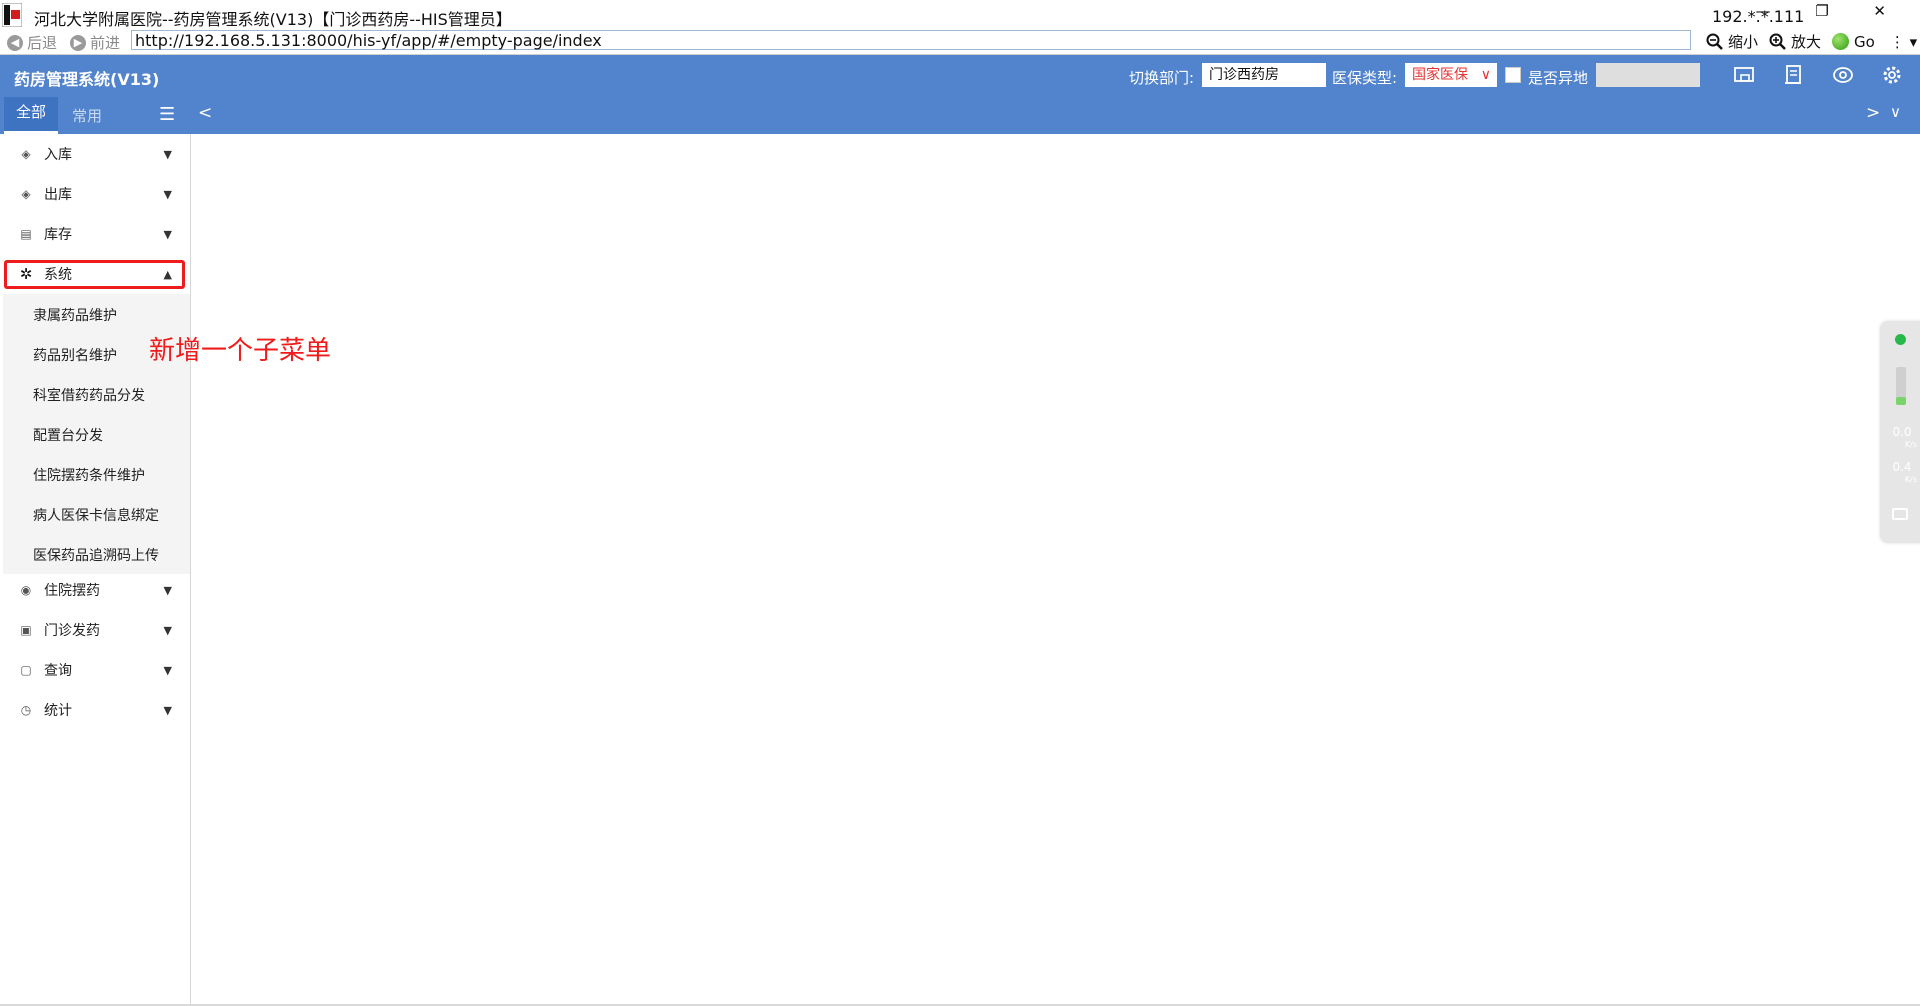 The height and width of the screenshot is (1006, 1920). Describe the element at coordinates (1902, 467) in the screenshot. I see `download-speed: 0.4` at that location.